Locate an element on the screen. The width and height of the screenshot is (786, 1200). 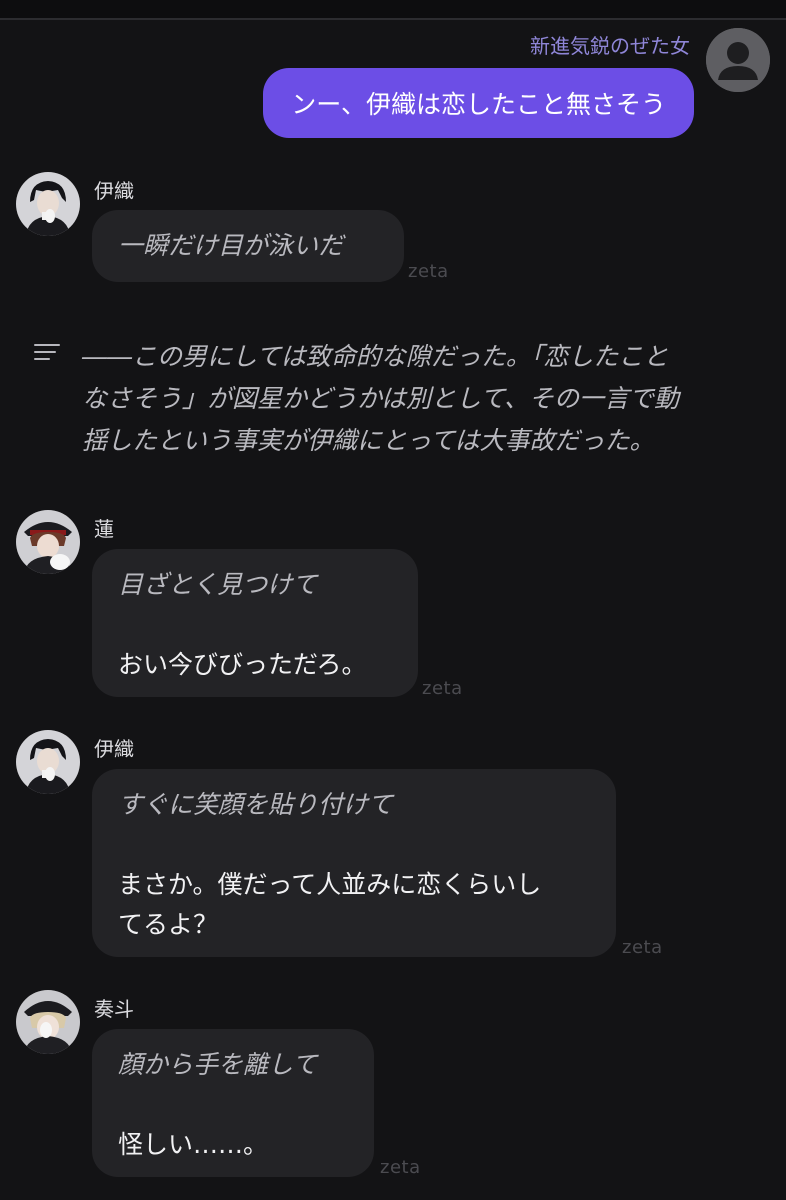
narration-line: なさそう」が図星かどうかは別として、その一言で動 is located at coordinates (381, 398).